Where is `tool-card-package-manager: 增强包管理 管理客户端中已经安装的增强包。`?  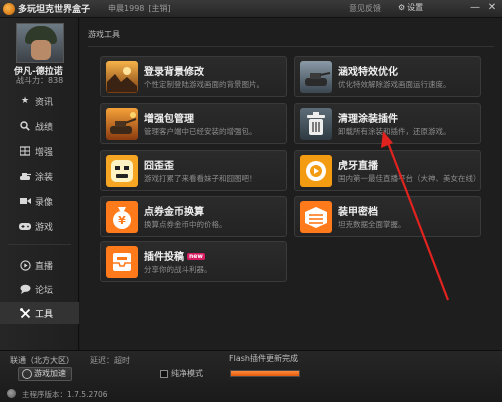
tool-card-package-manager: 增强包管理 管理客户端中已经安装的增强包。 is located at coordinates (193, 123).